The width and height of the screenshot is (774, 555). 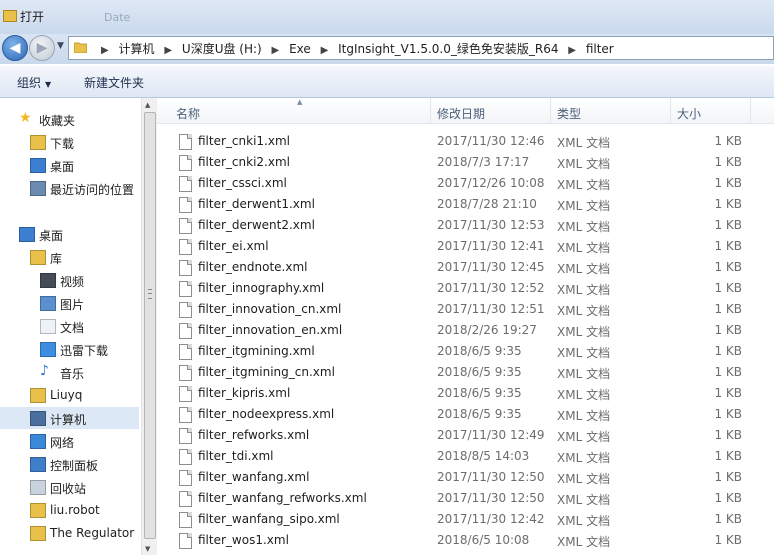 I want to click on picture-icon, so click(x=48, y=303).